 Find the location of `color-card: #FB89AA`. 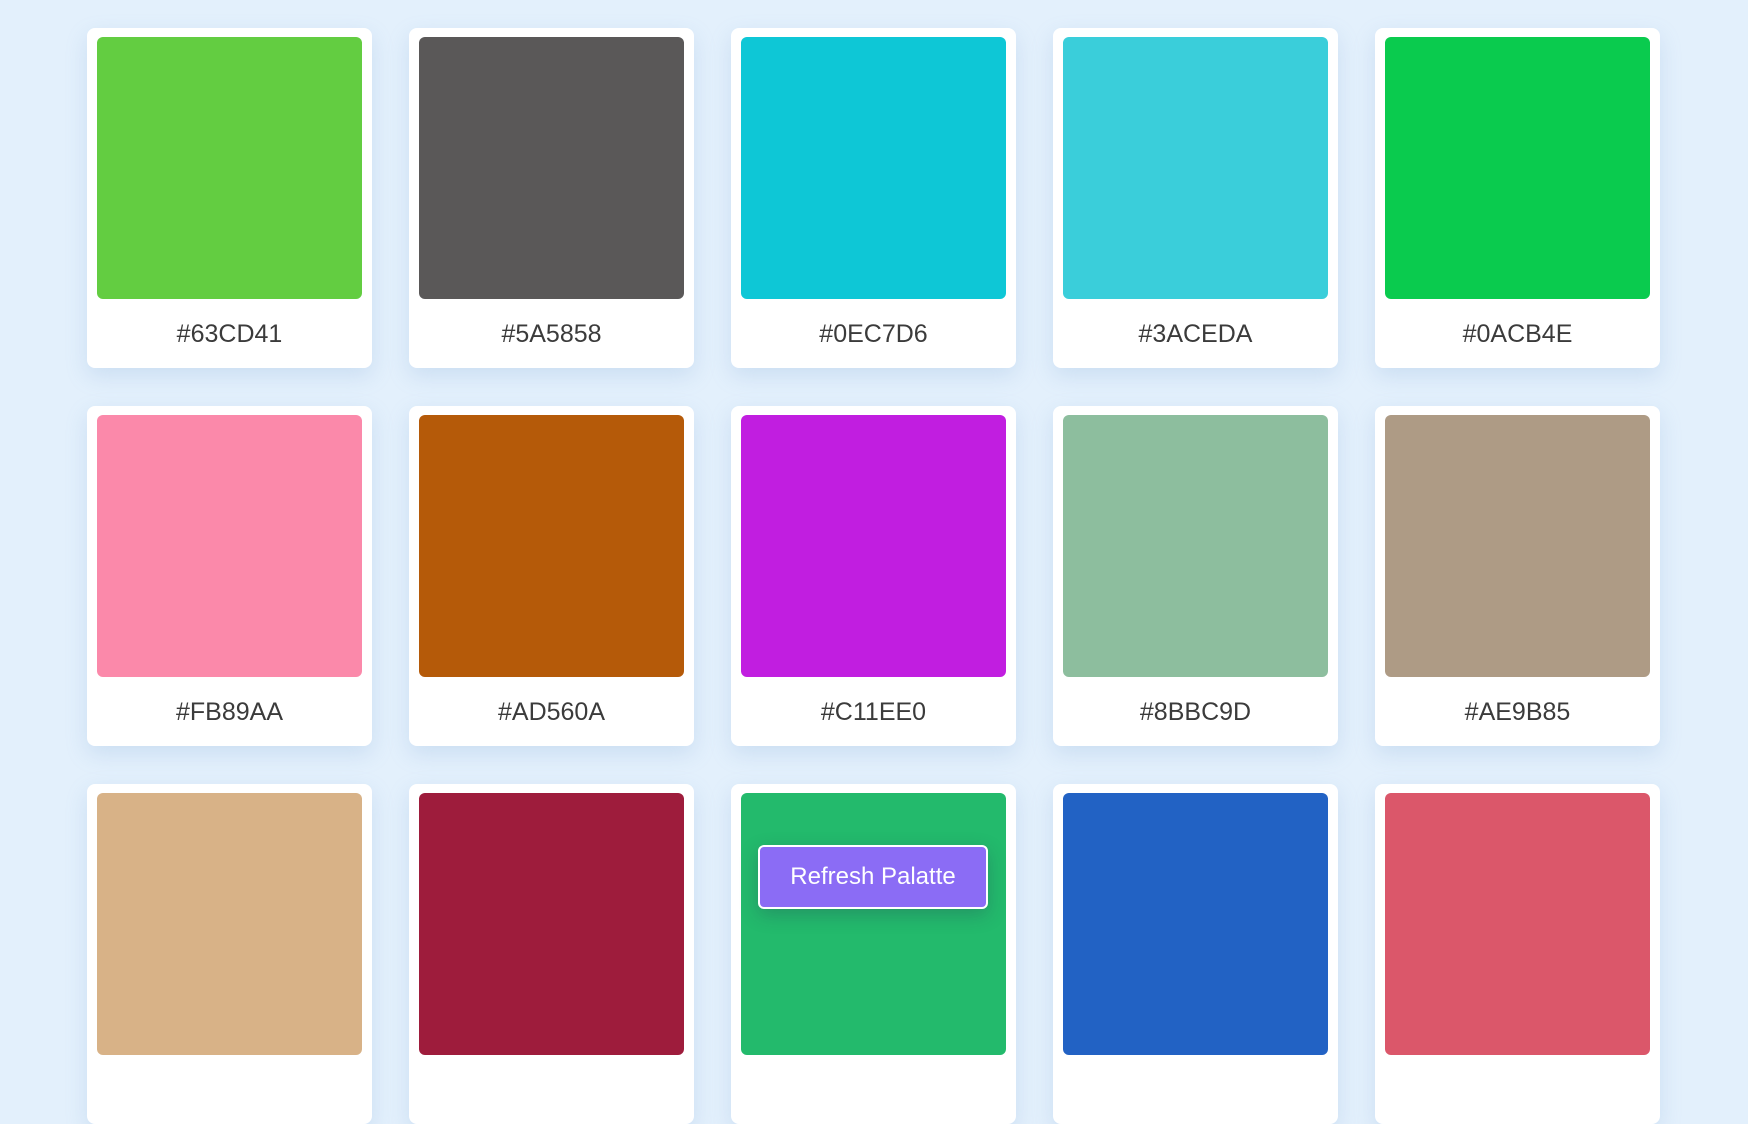

color-card: #FB89AA is located at coordinates (229, 576).